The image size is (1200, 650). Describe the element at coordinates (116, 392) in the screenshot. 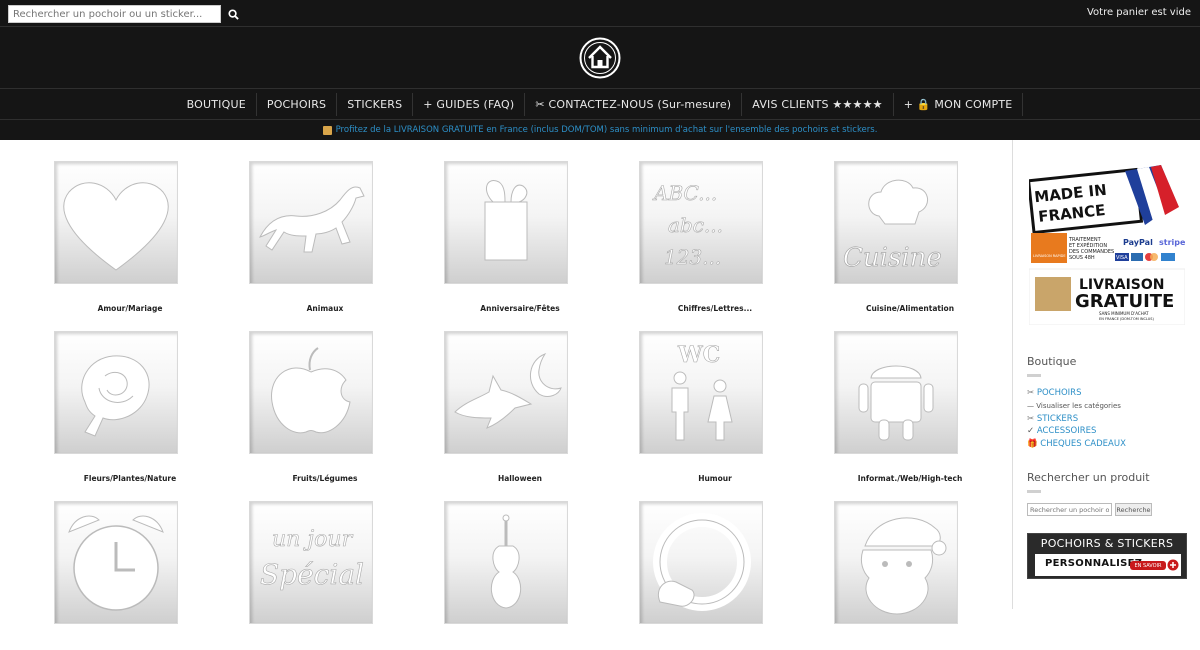

I see `rose-icon` at that location.